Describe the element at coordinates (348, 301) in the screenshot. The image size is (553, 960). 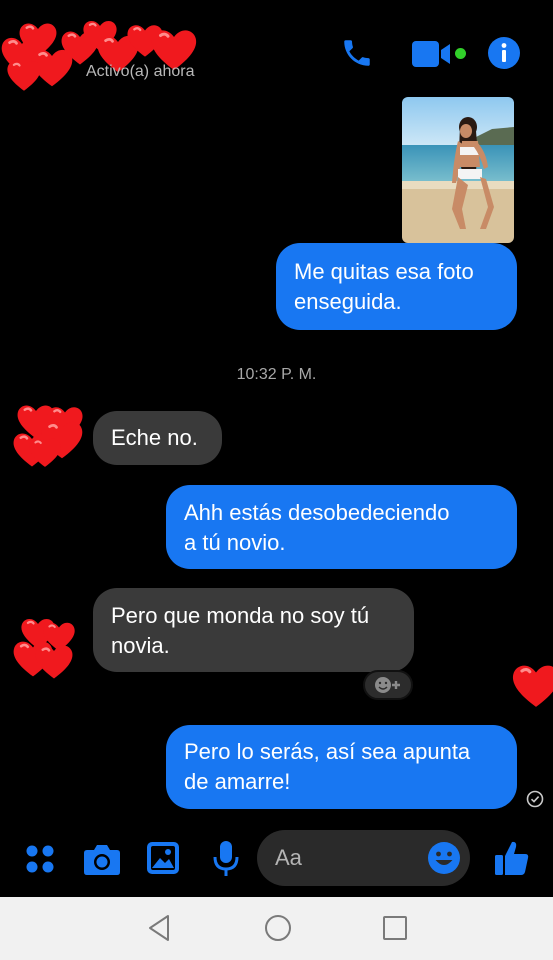
I see `message-line: enseguida.` at that location.